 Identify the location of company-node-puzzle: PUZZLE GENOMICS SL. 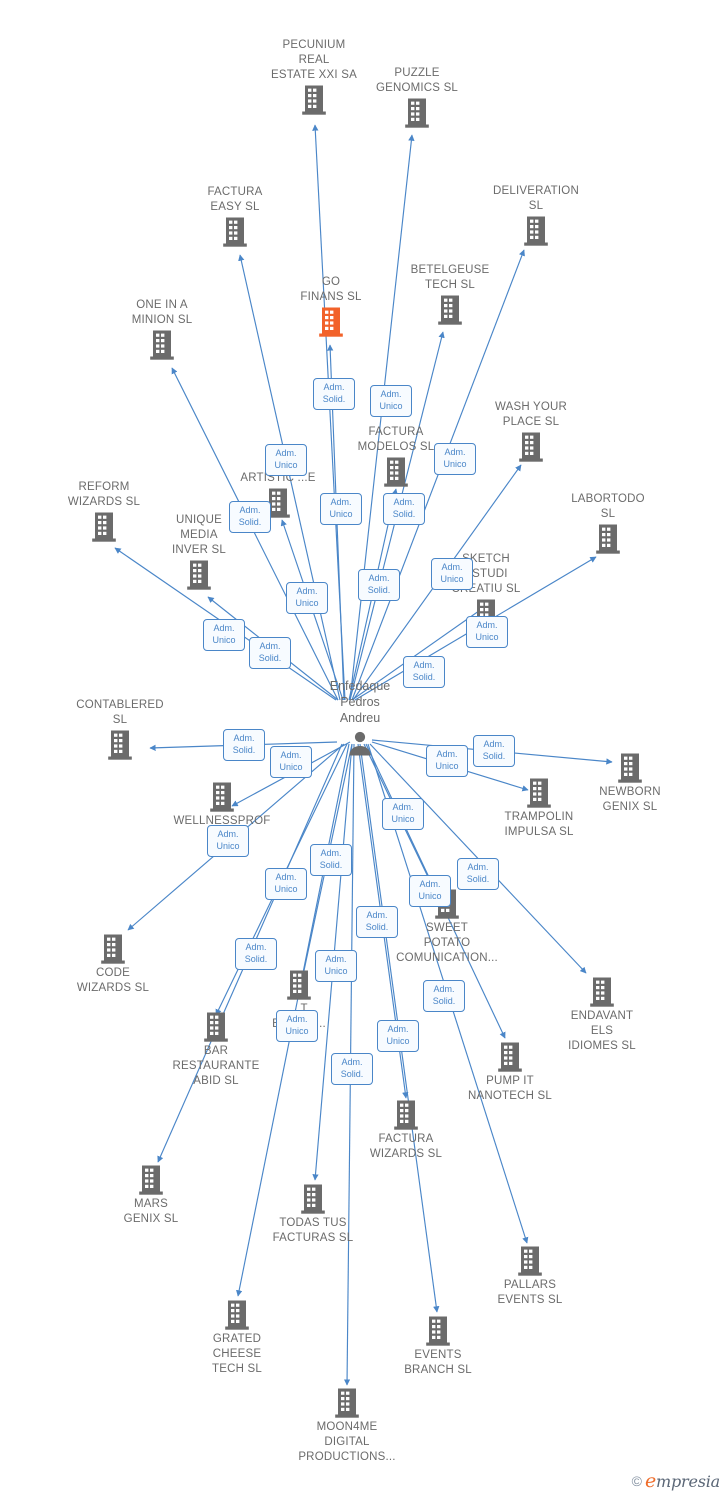
(417, 97).